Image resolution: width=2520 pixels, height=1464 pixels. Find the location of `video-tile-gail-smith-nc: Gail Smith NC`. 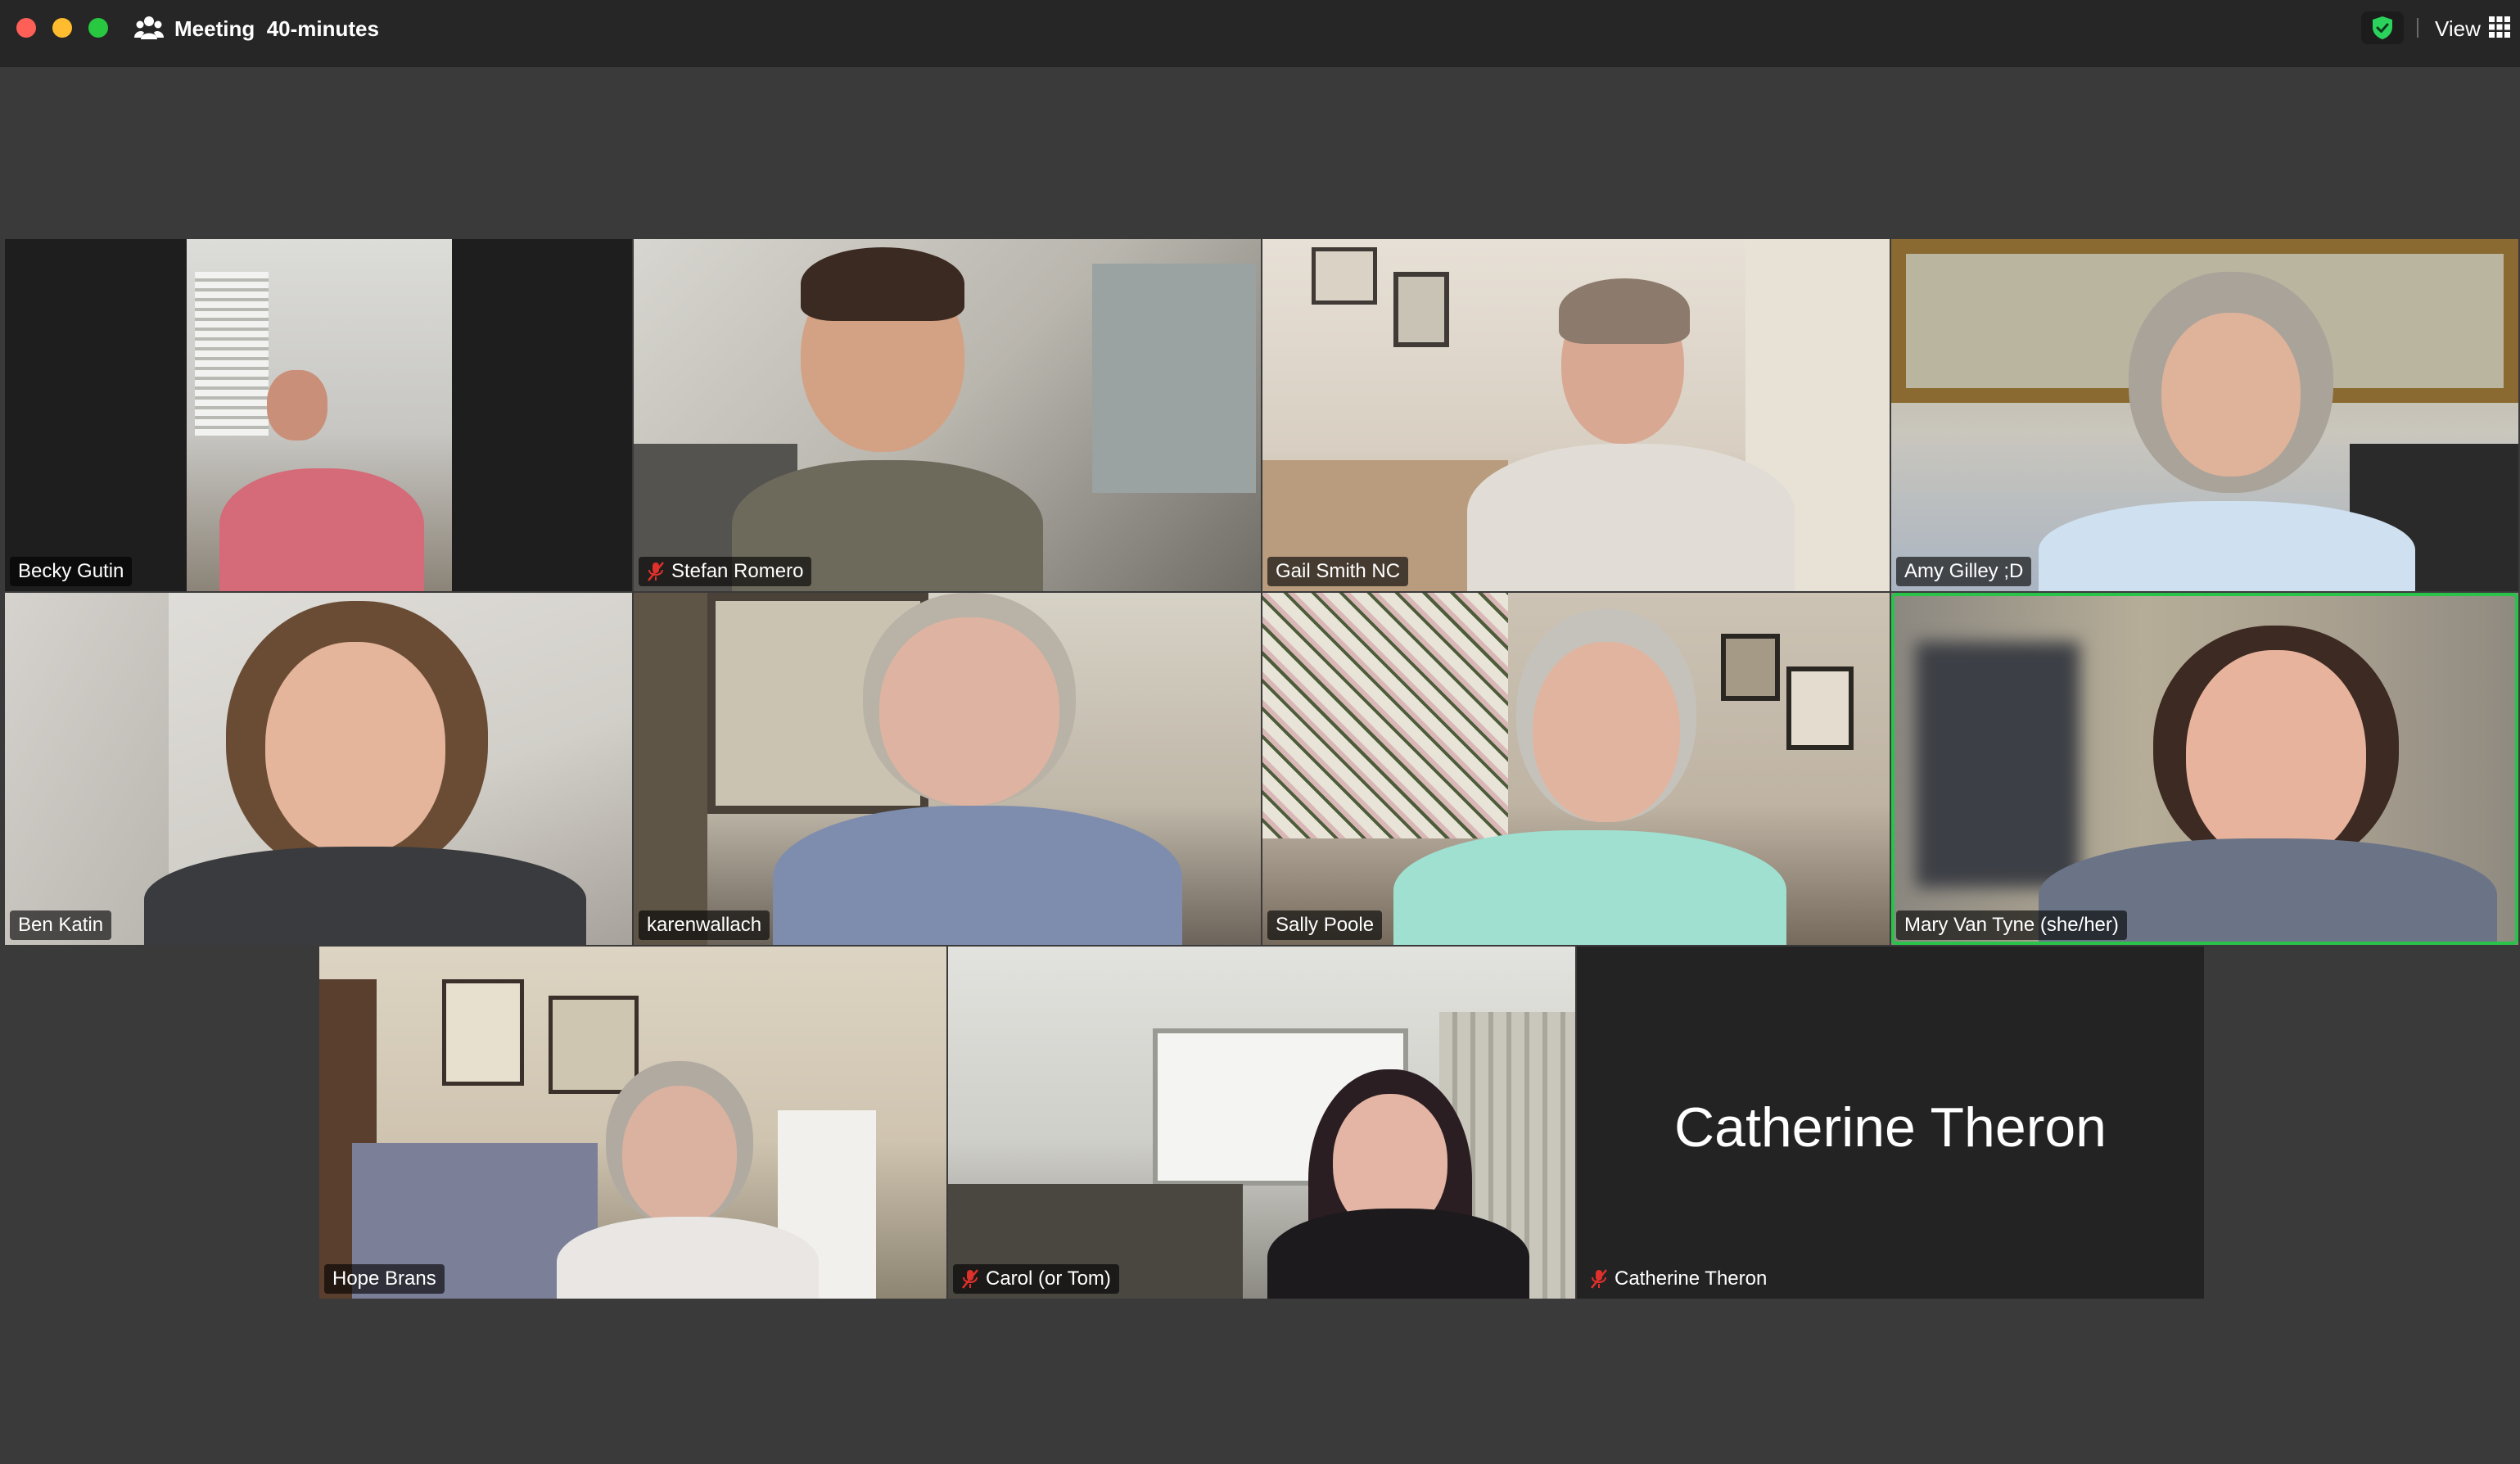

video-tile-gail-smith-nc: Gail Smith NC is located at coordinates (1576, 415).